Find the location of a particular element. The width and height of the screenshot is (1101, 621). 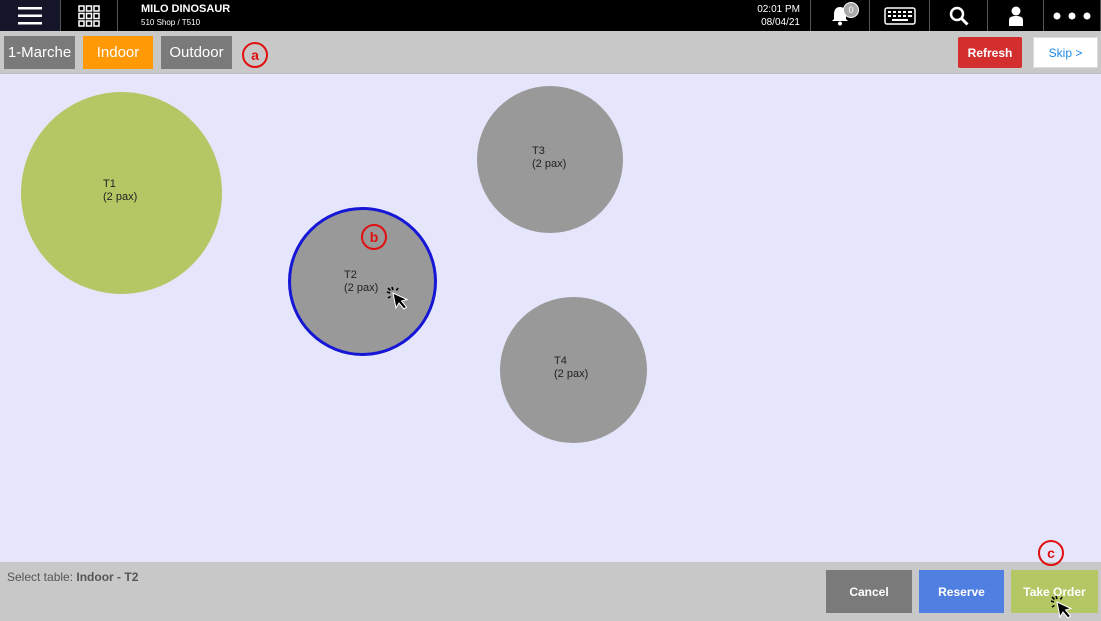

apps-grid-icon is located at coordinates (89, 15).